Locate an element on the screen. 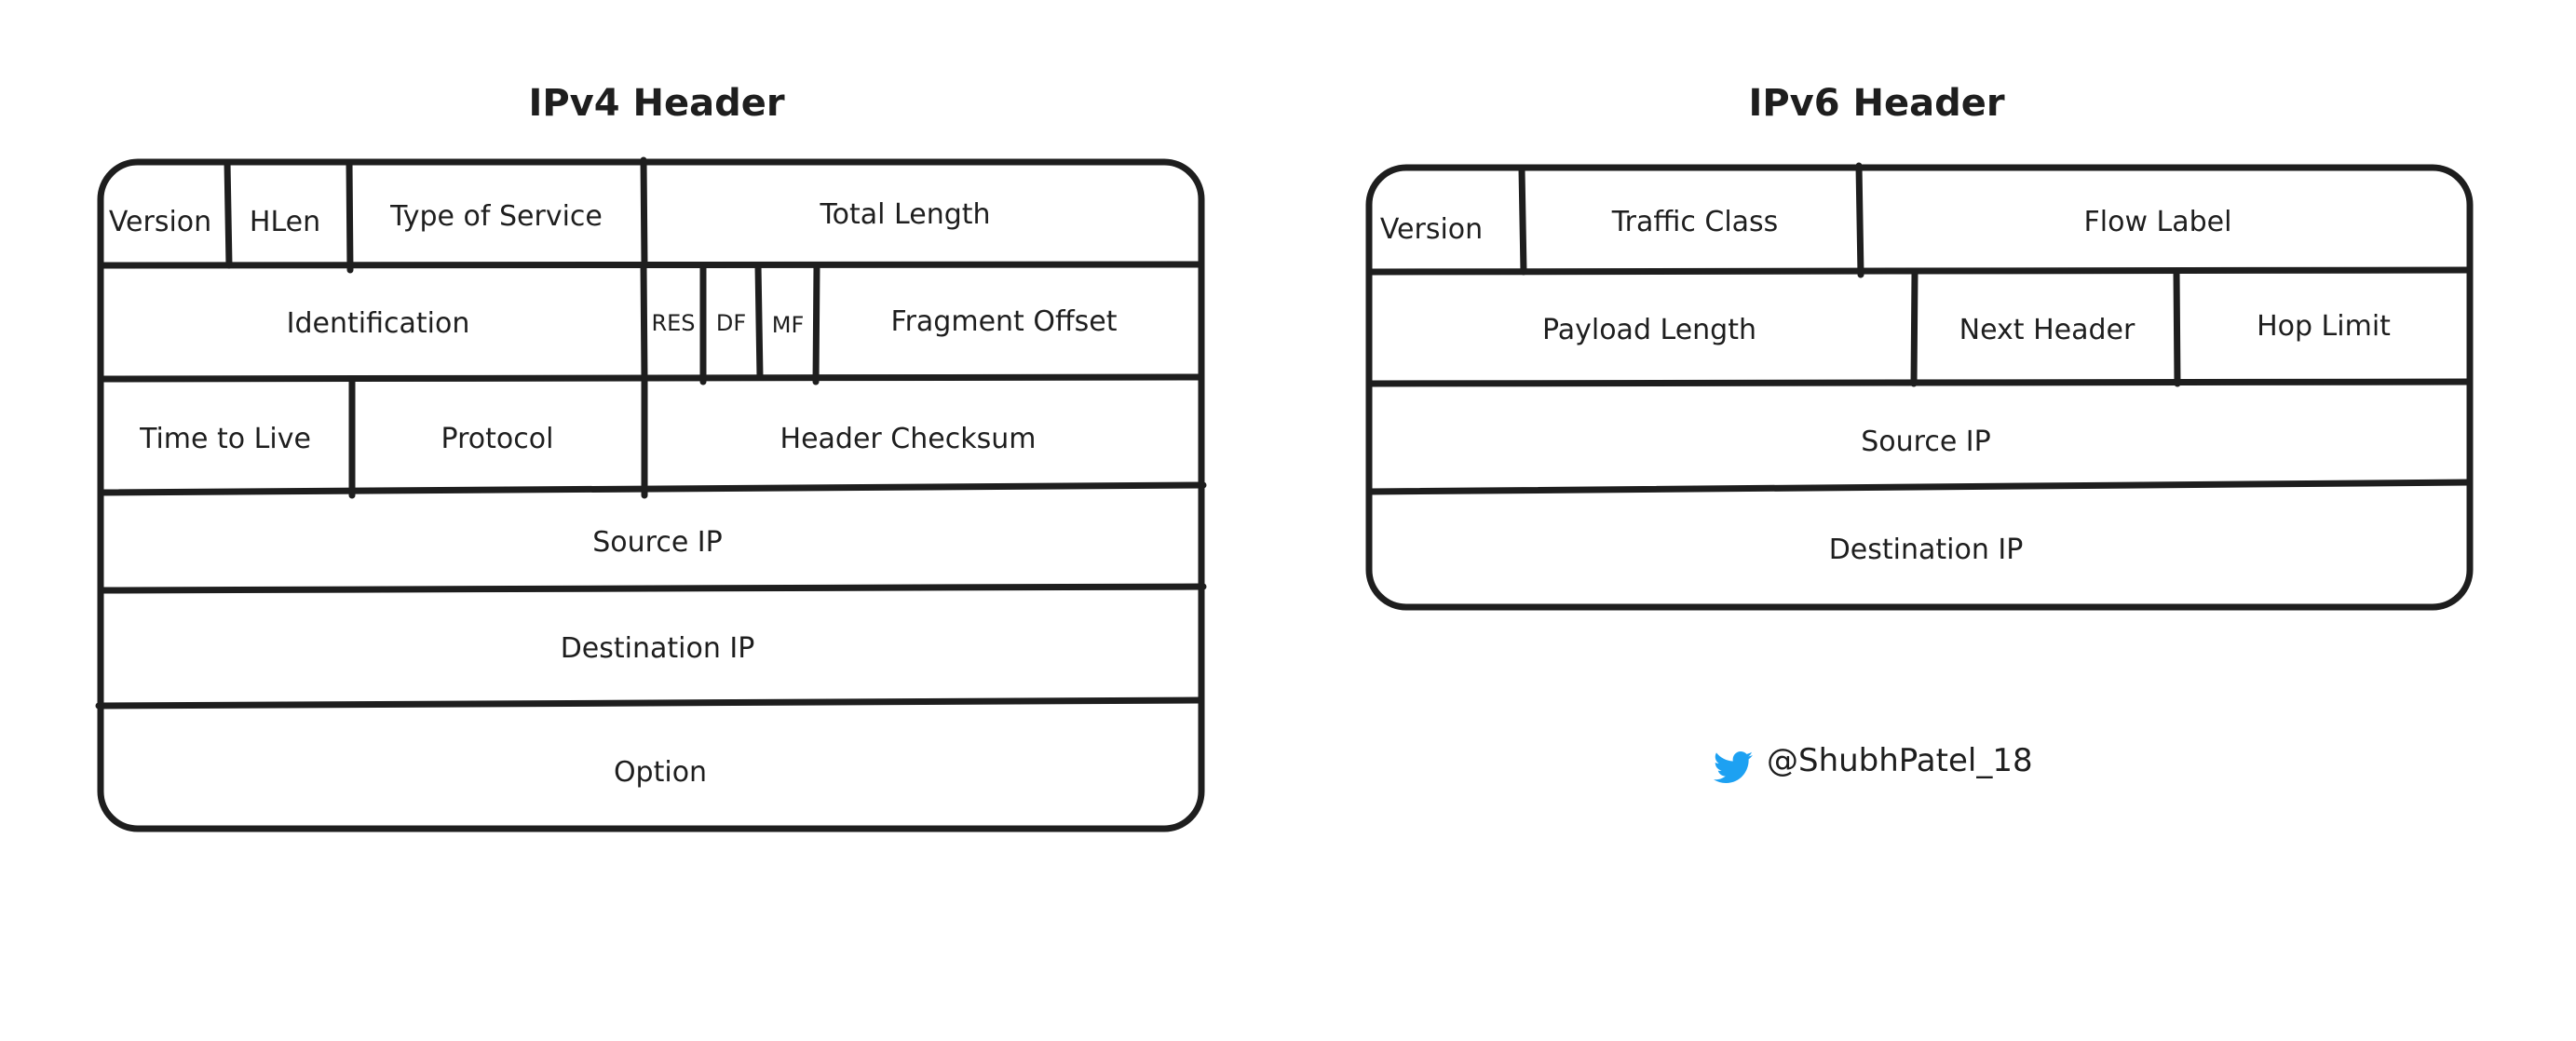  ipv4-field-header-checksum: Header Checksum is located at coordinates (908, 439).